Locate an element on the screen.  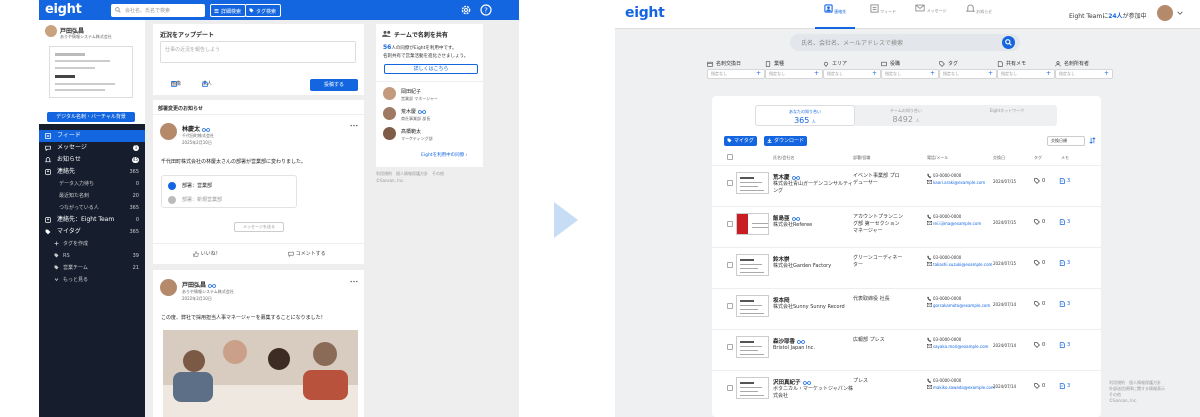
sidebar-item-team-contacts: 連絡先：Eight Team 0 is located at coordinates (92, 220).